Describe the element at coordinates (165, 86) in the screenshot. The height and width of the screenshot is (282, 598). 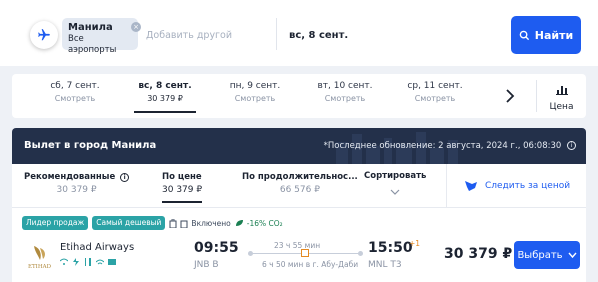
I see `date-tab-day: вс, 8 сент.` at that location.